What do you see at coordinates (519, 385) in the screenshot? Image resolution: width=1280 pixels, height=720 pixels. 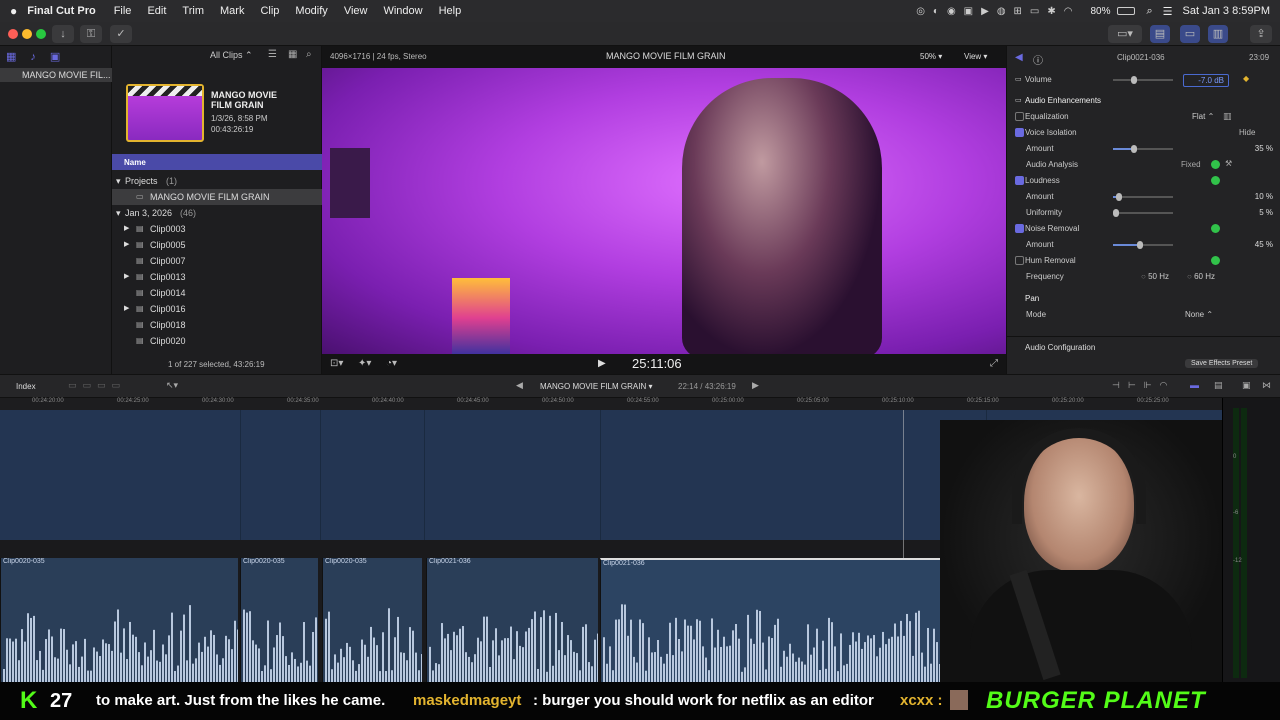 I see `history-back-icon: ◀` at bounding box center [519, 385].